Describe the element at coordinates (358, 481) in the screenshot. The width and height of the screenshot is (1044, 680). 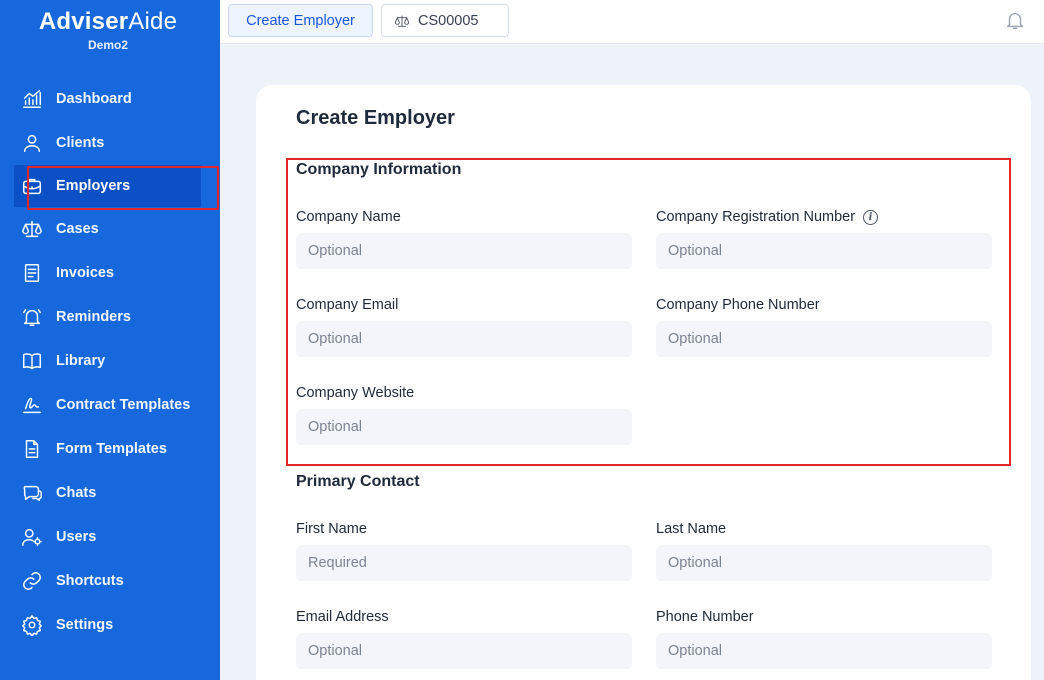
I see `primary-contact-section-title: Primary Contact` at that location.